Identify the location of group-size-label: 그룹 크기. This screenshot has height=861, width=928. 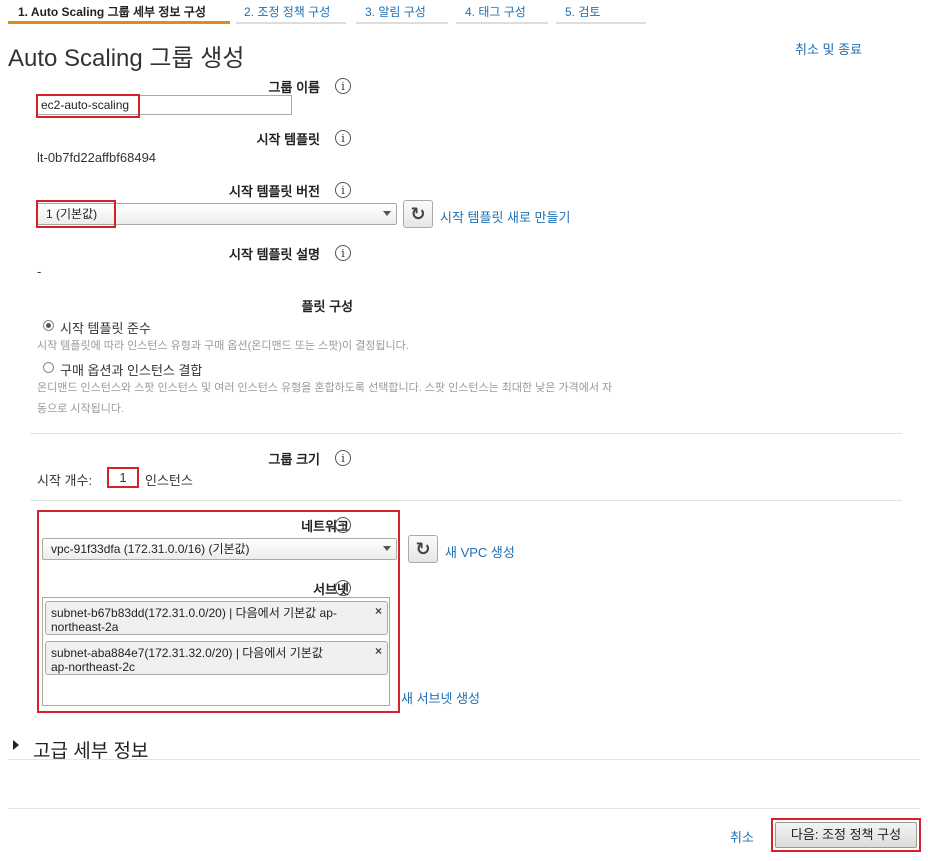
(294, 459).